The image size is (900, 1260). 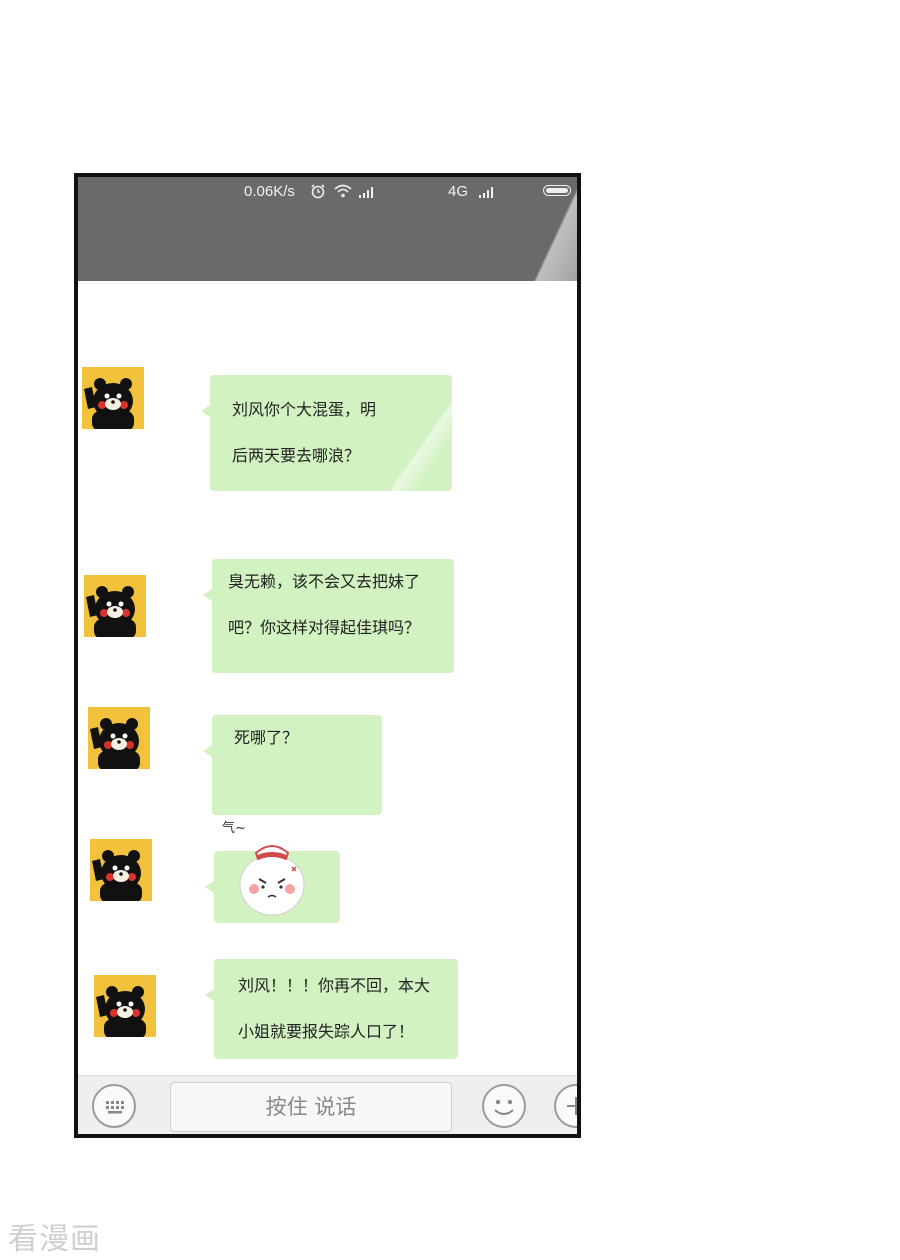 I want to click on hold-to-talk-button: 按住 说话, so click(x=311, y=1107).